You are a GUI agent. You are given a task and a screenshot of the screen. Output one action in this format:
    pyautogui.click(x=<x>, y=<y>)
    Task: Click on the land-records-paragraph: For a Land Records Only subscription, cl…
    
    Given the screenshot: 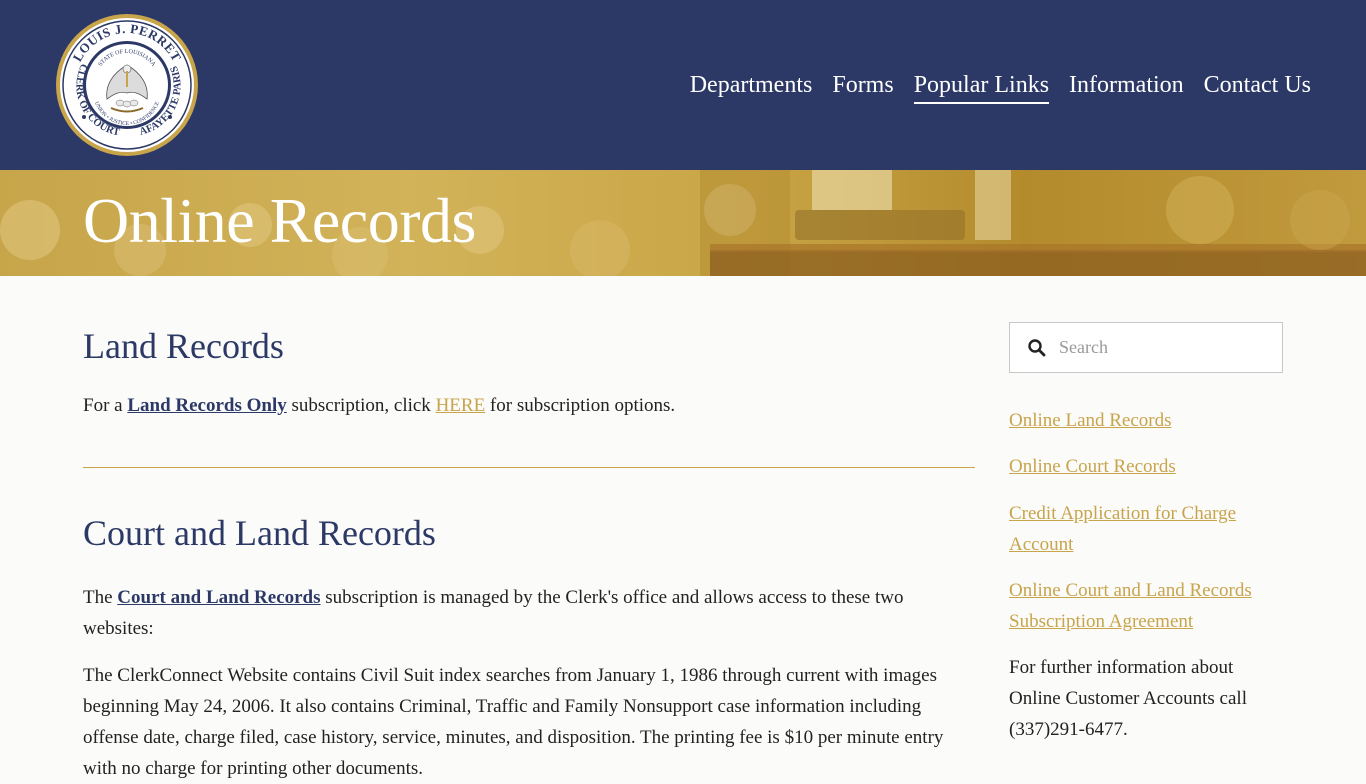 What is the action you would take?
    pyautogui.click(x=529, y=405)
    